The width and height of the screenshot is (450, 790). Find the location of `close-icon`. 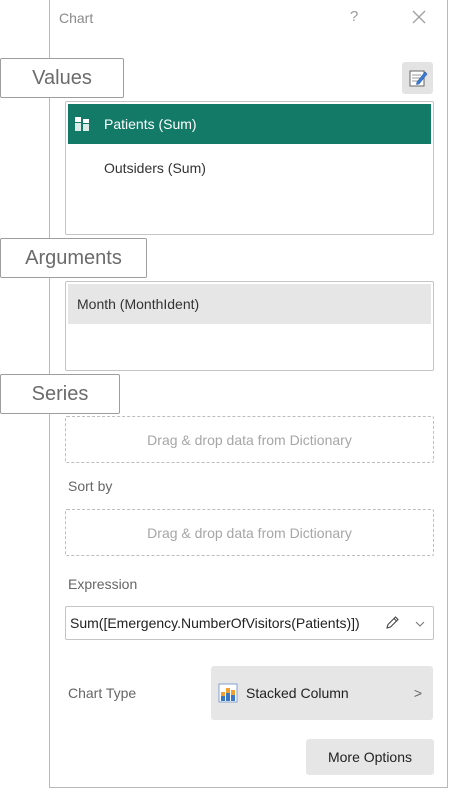

close-icon is located at coordinates (419, 17).